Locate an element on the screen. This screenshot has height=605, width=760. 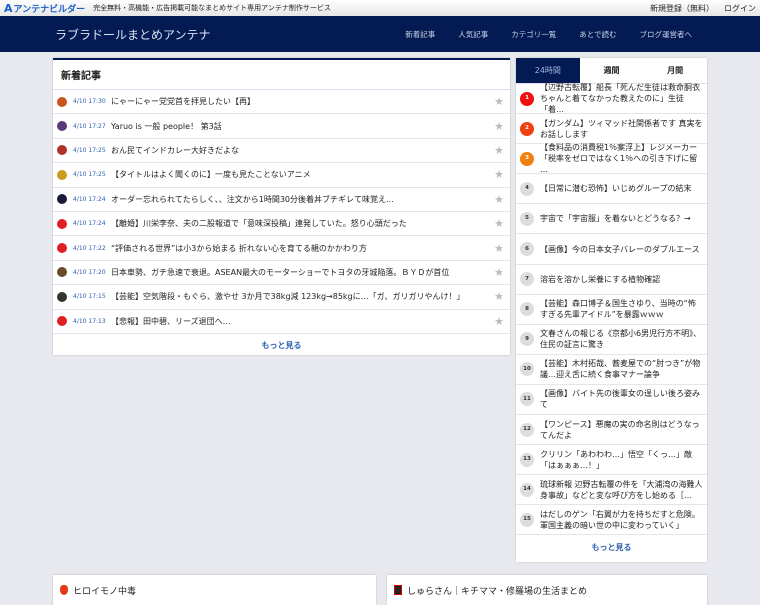
ranking-title: 宇宙で「宇宙服」を着ないとどうなる？→ is located at coordinates (615, 218).